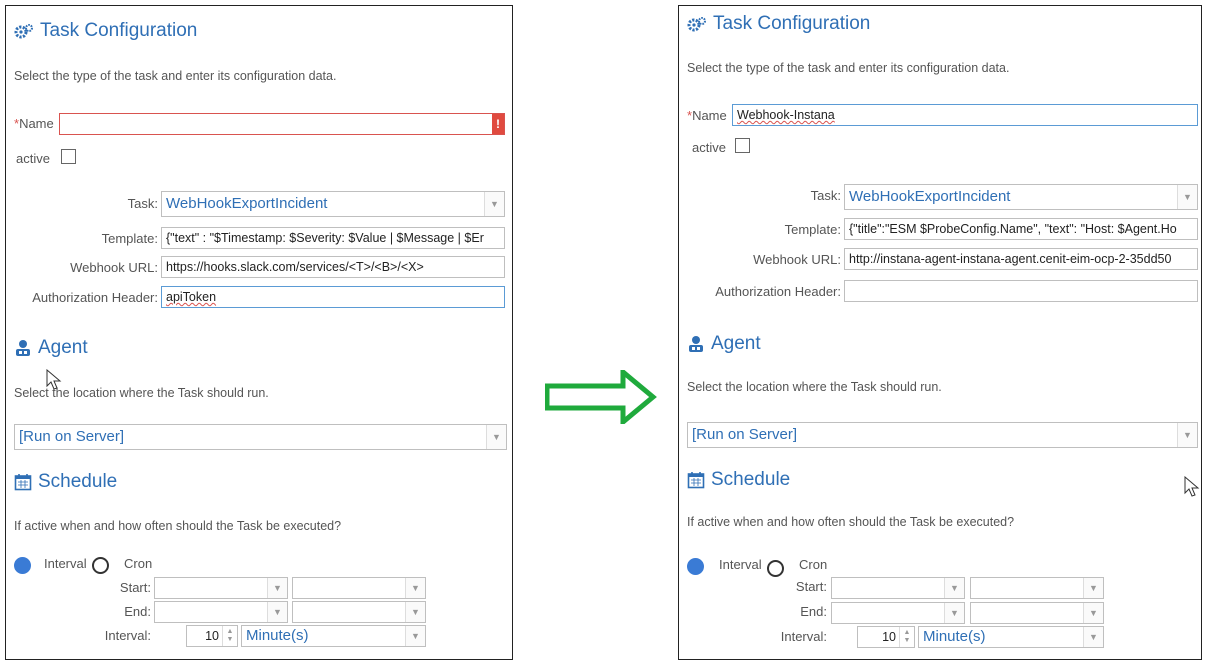 Image resolution: width=1205 pixels, height=660 pixels. What do you see at coordinates (282, 124) in the screenshot?
I see `name-input: !` at bounding box center [282, 124].